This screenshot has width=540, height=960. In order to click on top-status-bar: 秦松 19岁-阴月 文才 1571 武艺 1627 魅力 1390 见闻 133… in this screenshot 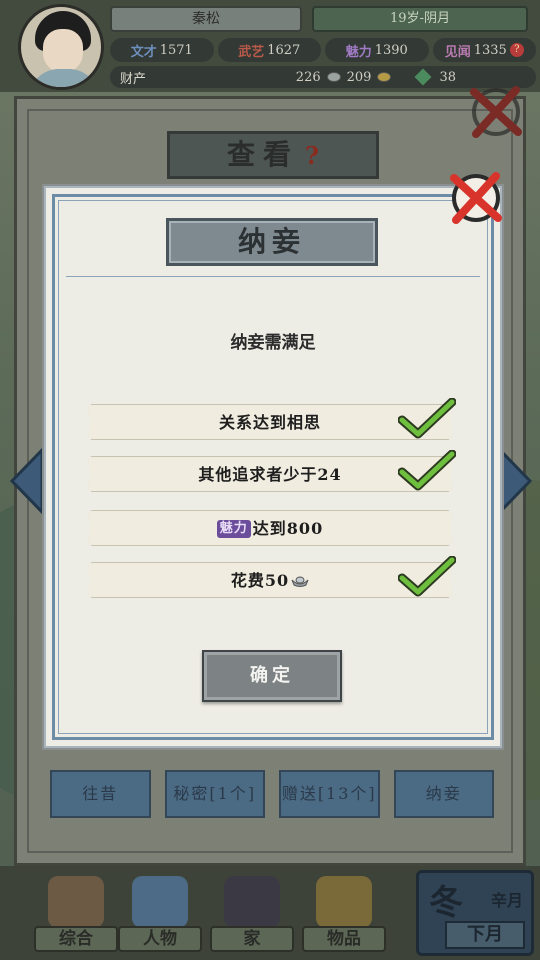, I will do `click(270, 46)`.